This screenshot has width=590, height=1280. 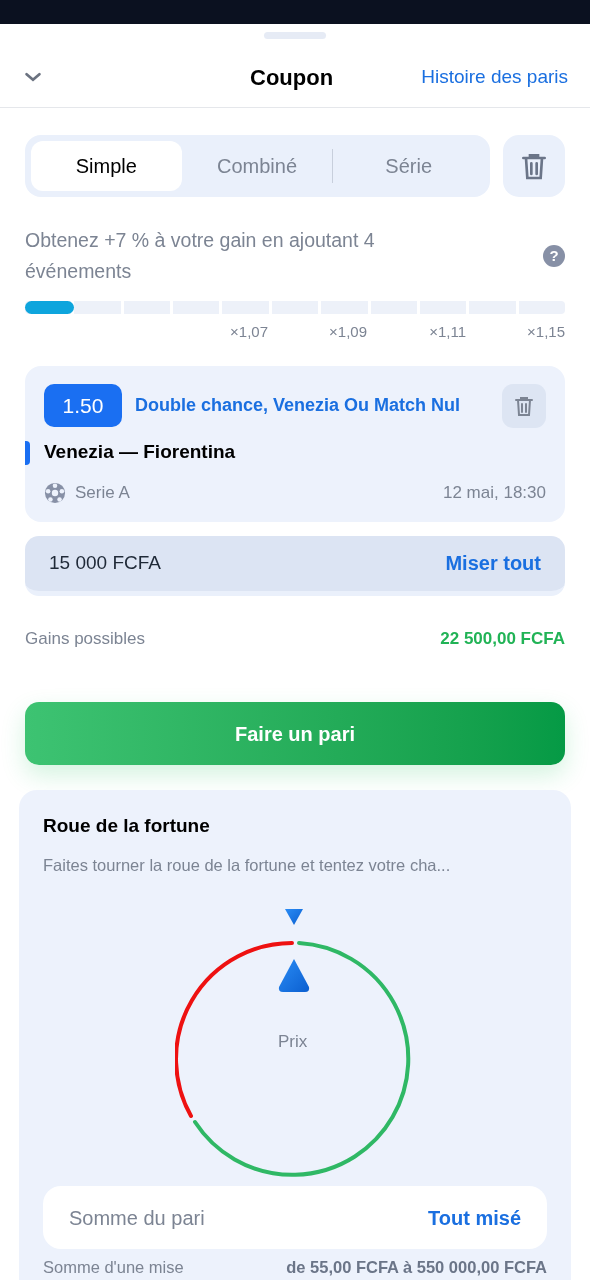 I want to click on match-name: Venezia — Fiorentina, so click(x=140, y=451).